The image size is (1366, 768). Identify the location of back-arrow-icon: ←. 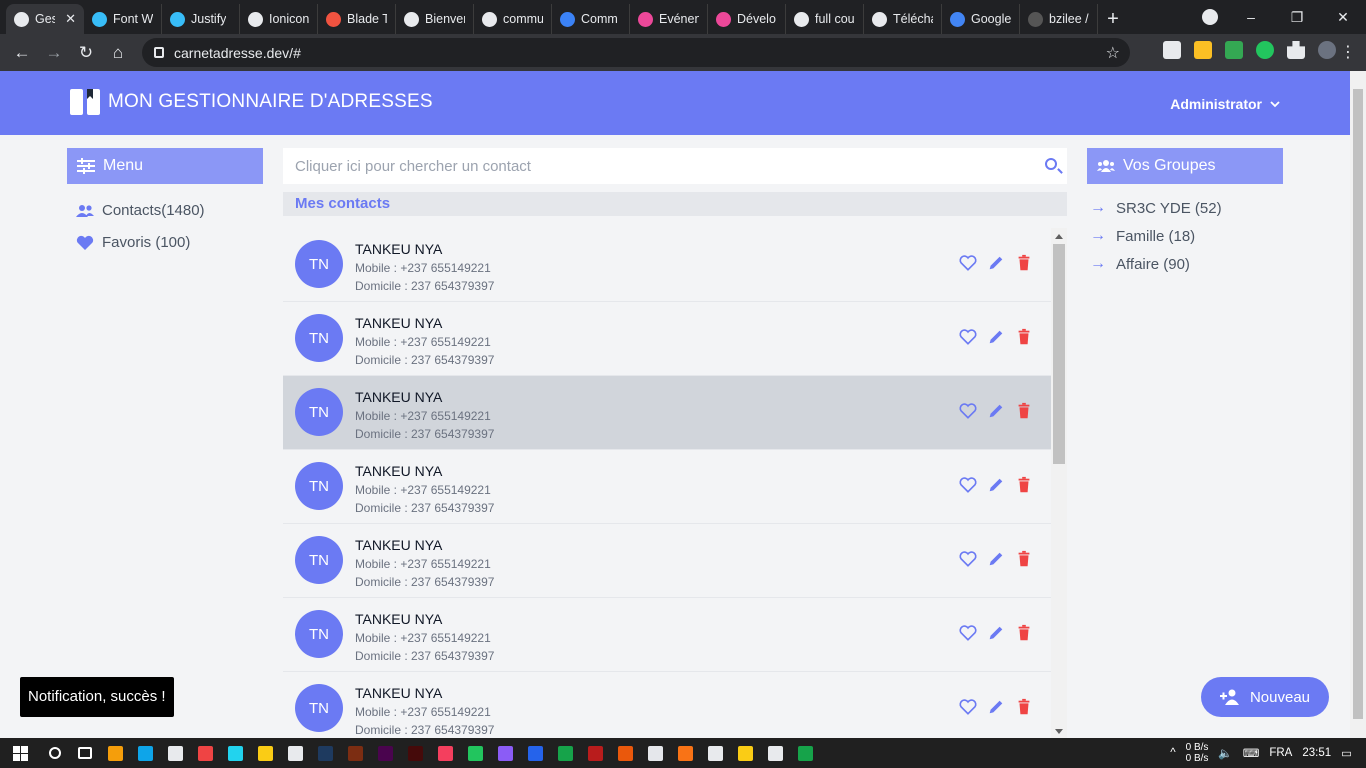
(22, 53).